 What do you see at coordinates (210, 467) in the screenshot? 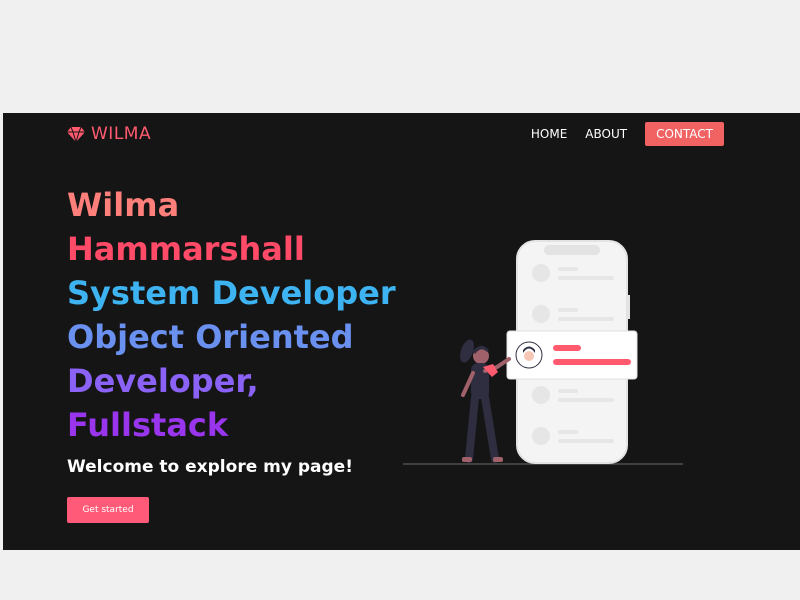
I see `welcome-text: Welcome to explore my page!` at bounding box center [210, 467].